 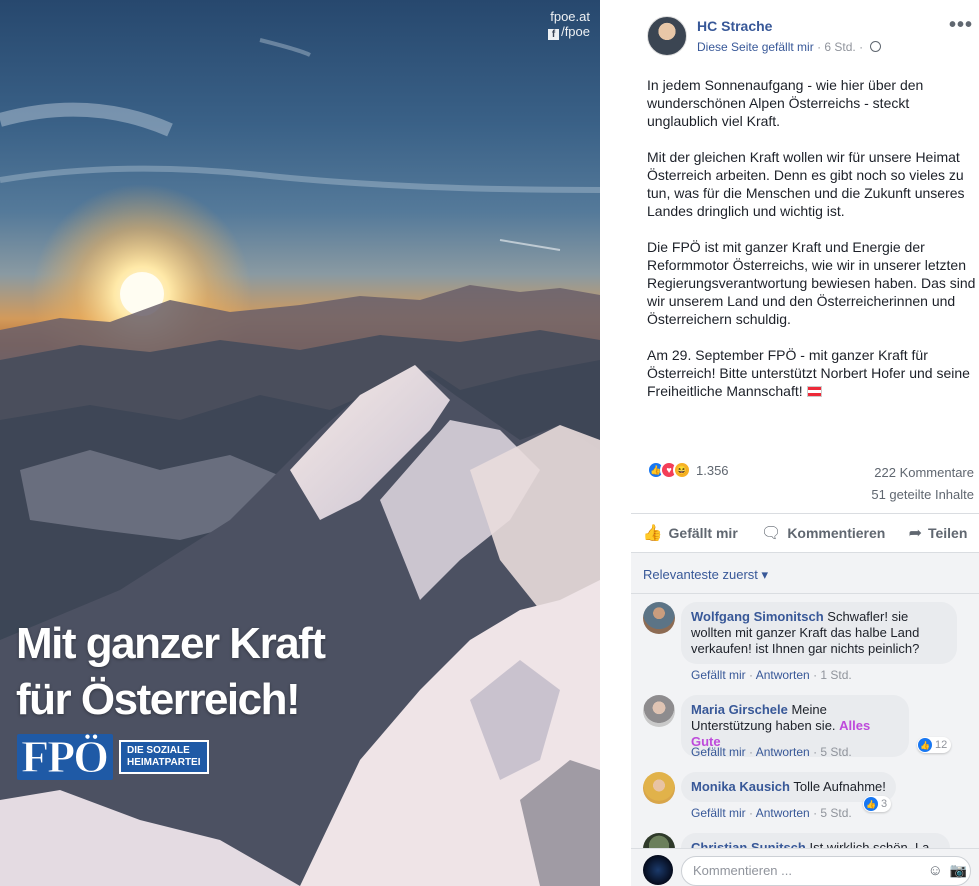 I want to click on like-button: 👍 Gefällt mir, so click(x=690, y=533).